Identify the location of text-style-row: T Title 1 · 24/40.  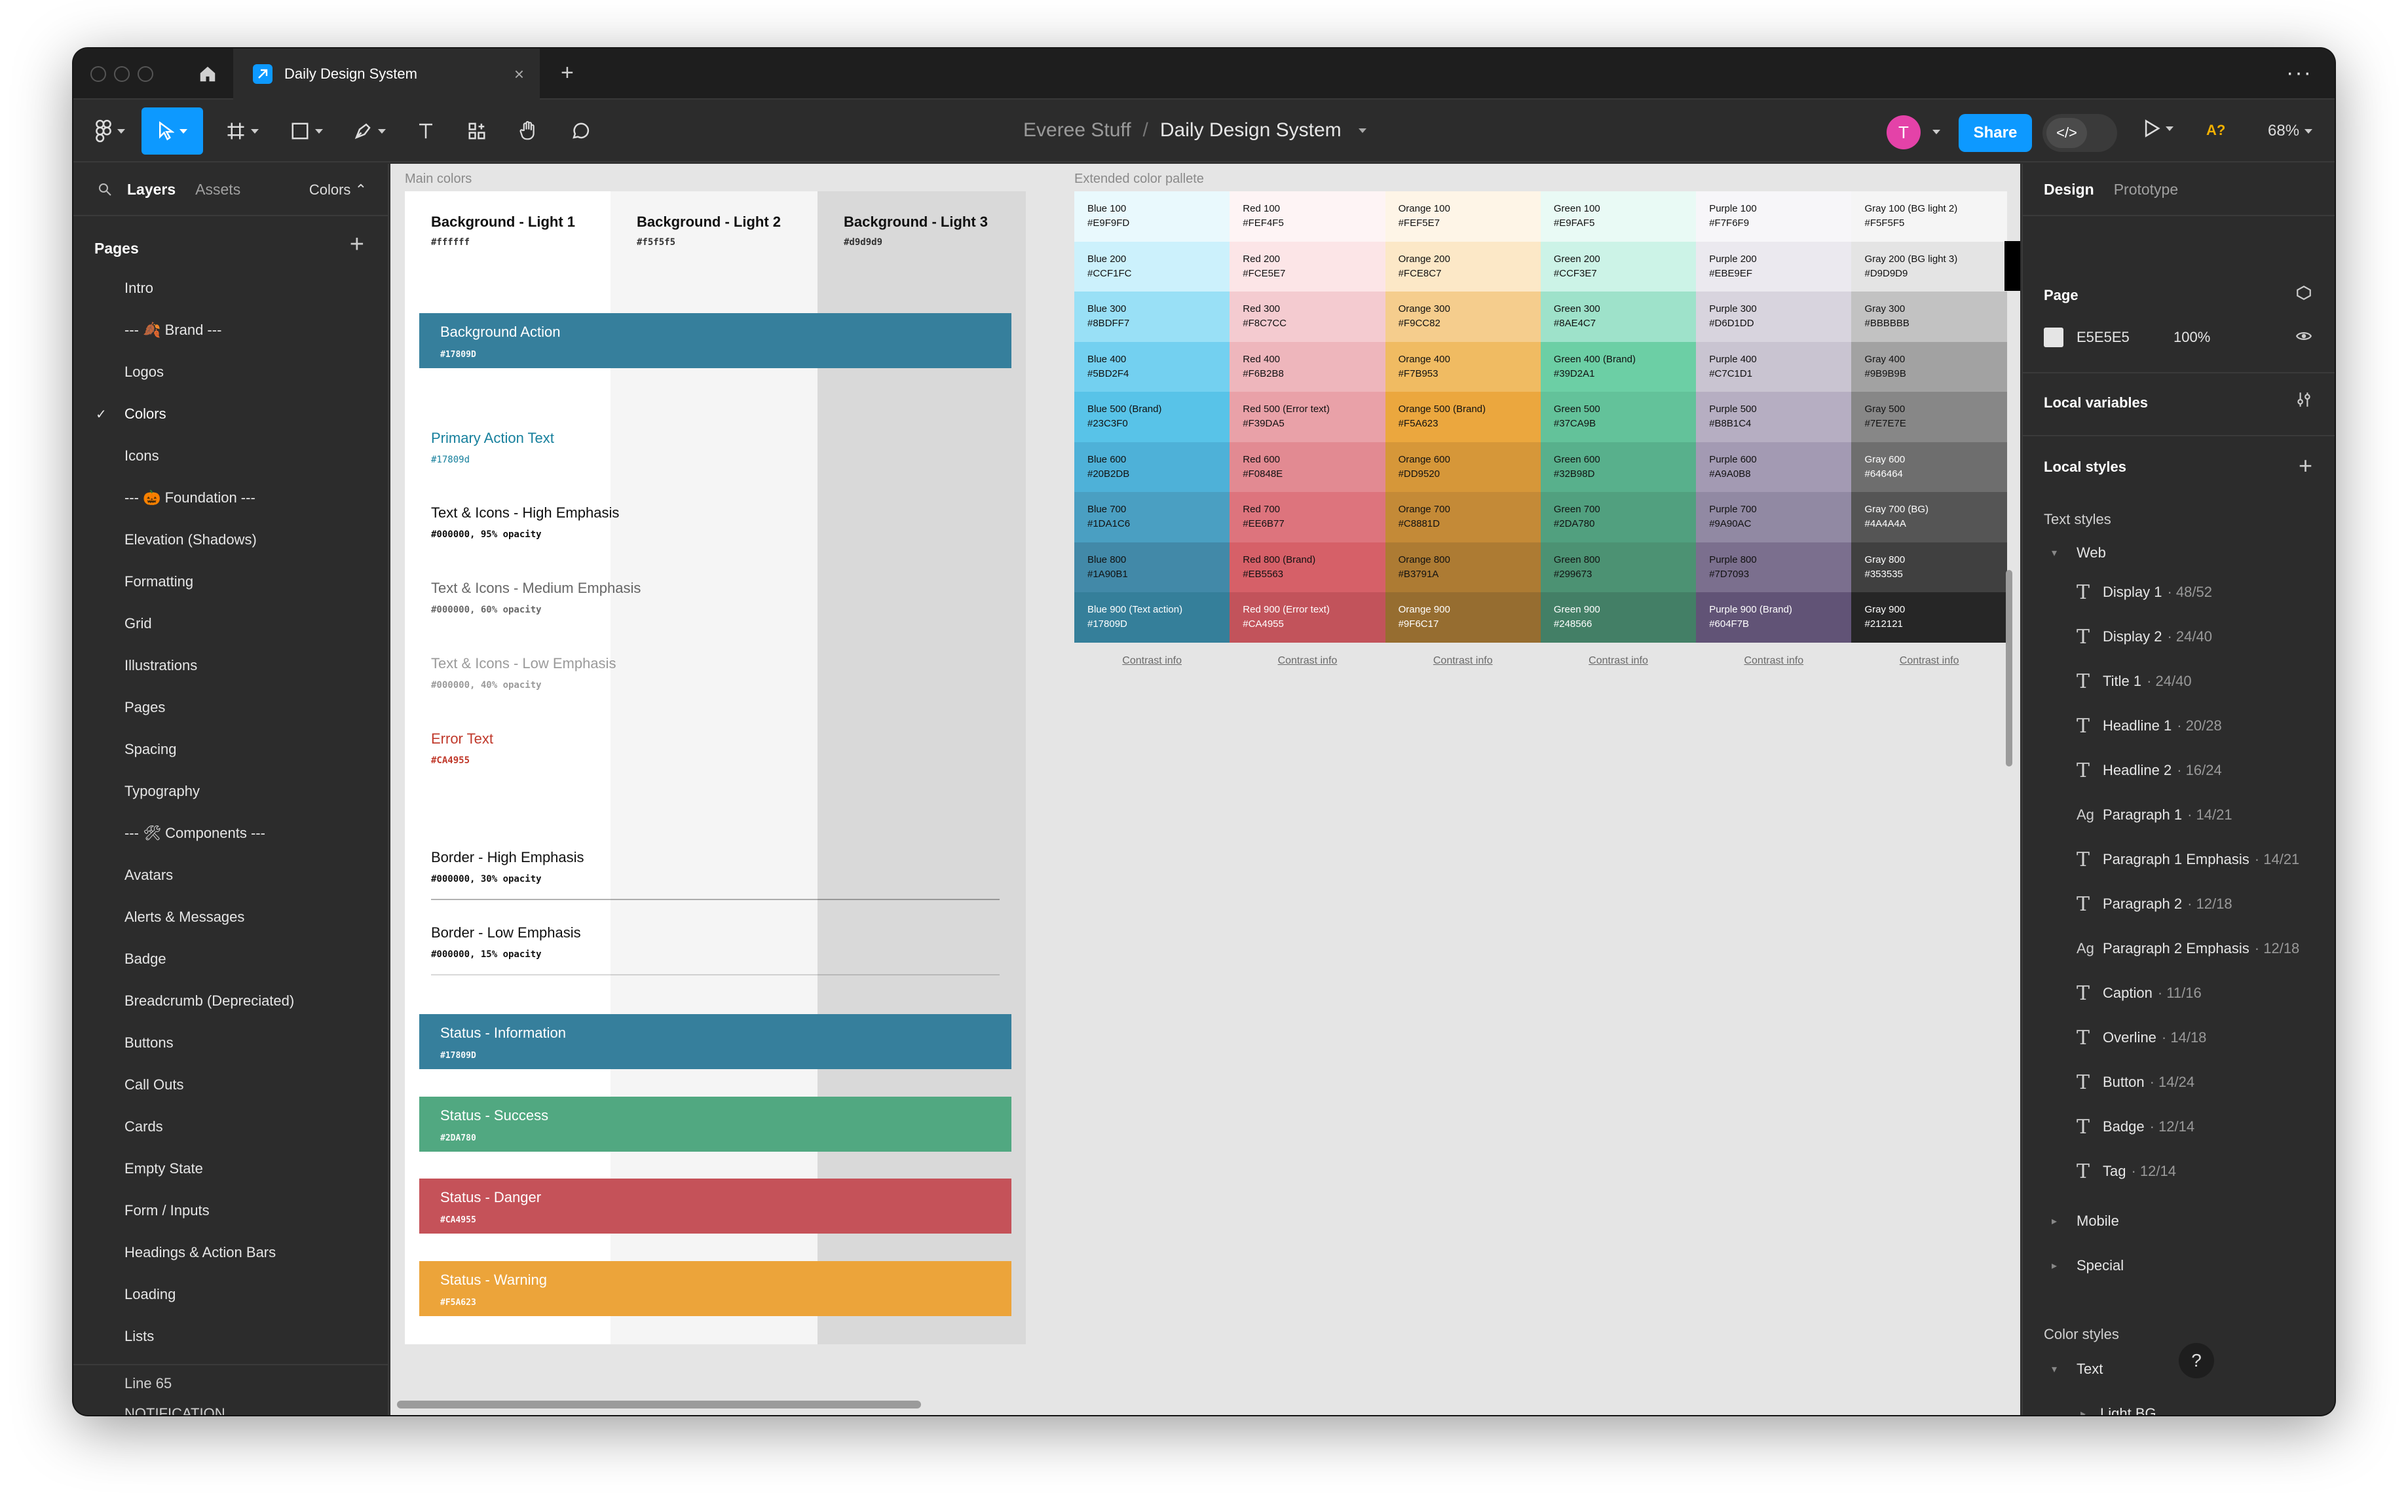
(2134, 681).